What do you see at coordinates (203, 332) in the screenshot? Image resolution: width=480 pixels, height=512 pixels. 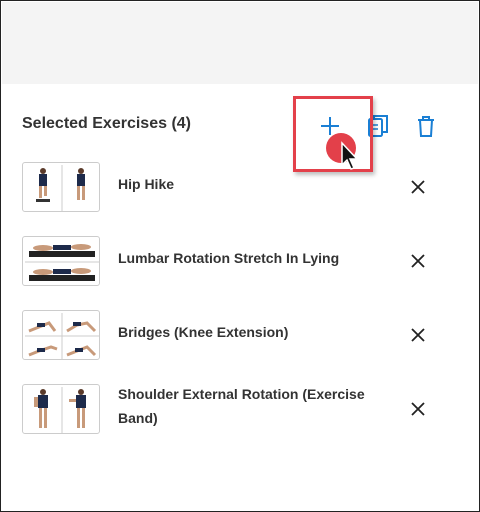 I see `exercise-name: Bridges (Knee Extension)` at bounding box center [203, 332].